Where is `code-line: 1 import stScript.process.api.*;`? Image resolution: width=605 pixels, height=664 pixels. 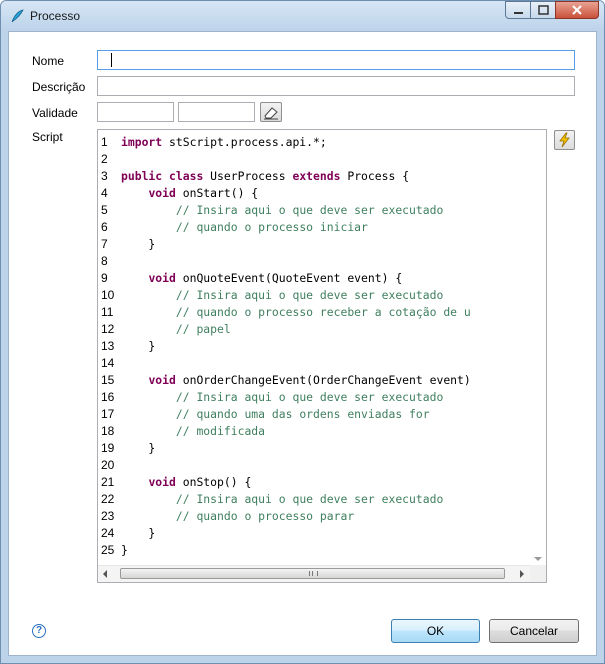
code-line: 1 import stScript.process.api.*; is located at coordinates (315, 142).